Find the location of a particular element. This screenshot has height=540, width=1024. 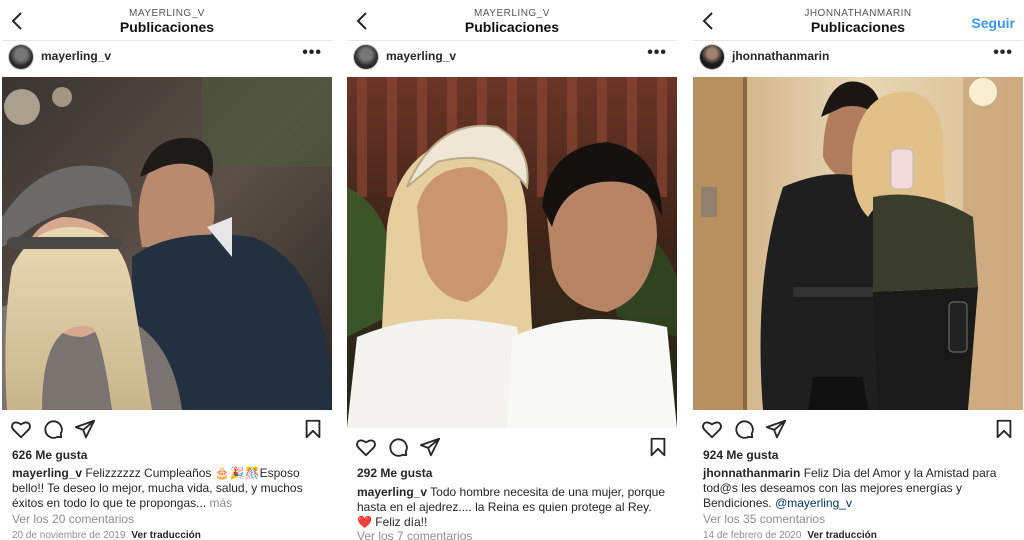

post-author-row: jhonnathanmarin ••• is located at coordinates (858, 59).